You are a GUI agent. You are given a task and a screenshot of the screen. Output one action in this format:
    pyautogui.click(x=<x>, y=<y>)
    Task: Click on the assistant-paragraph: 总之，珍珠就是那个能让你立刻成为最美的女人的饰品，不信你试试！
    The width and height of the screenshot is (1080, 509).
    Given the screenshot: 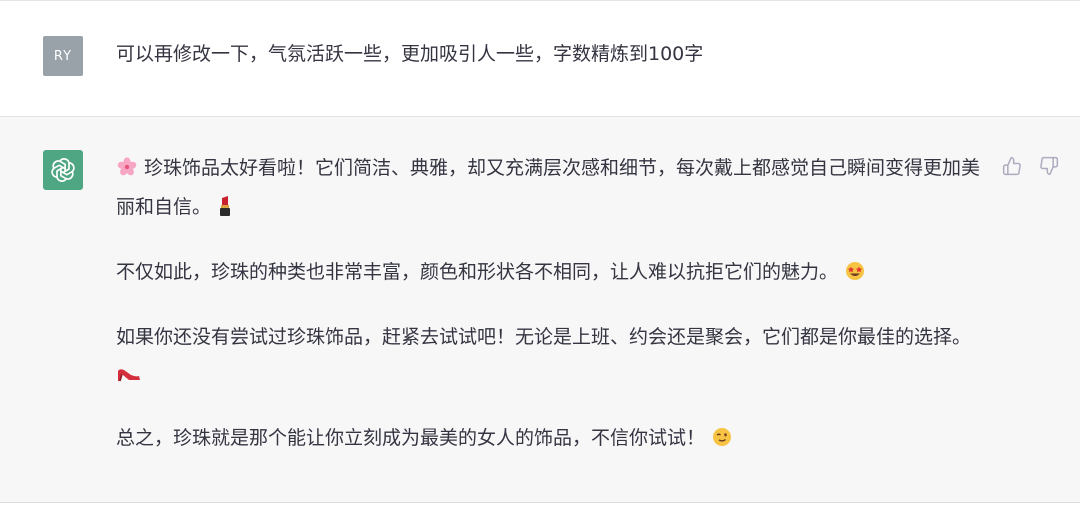 What is the action you would take?
    pyautogui.click(x=551, y=439)
    